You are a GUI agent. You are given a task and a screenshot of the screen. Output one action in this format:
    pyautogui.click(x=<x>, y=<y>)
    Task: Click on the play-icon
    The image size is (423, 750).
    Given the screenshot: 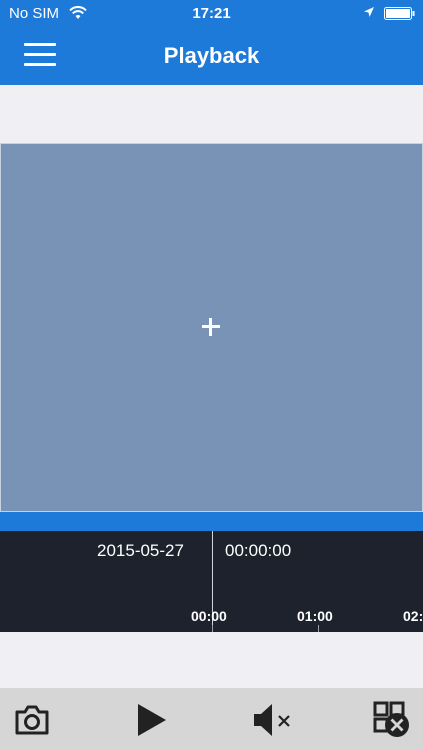 What is the action you would take?
    pyautogui.click(x=152, y=720)
    